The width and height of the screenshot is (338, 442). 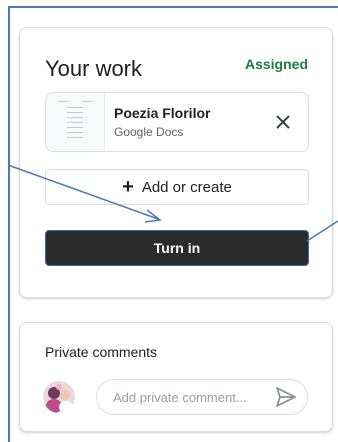 I want to click on close-icon, so click(x=283, y=122).